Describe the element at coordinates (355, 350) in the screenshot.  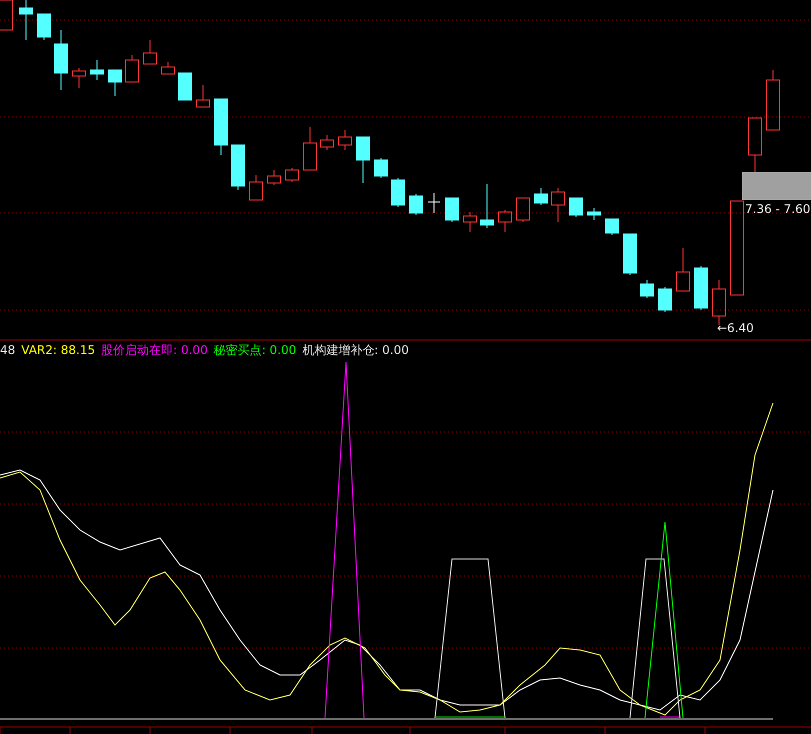
I see `indicator-legend-value: 机构建增补仓: 0.00` at that location.